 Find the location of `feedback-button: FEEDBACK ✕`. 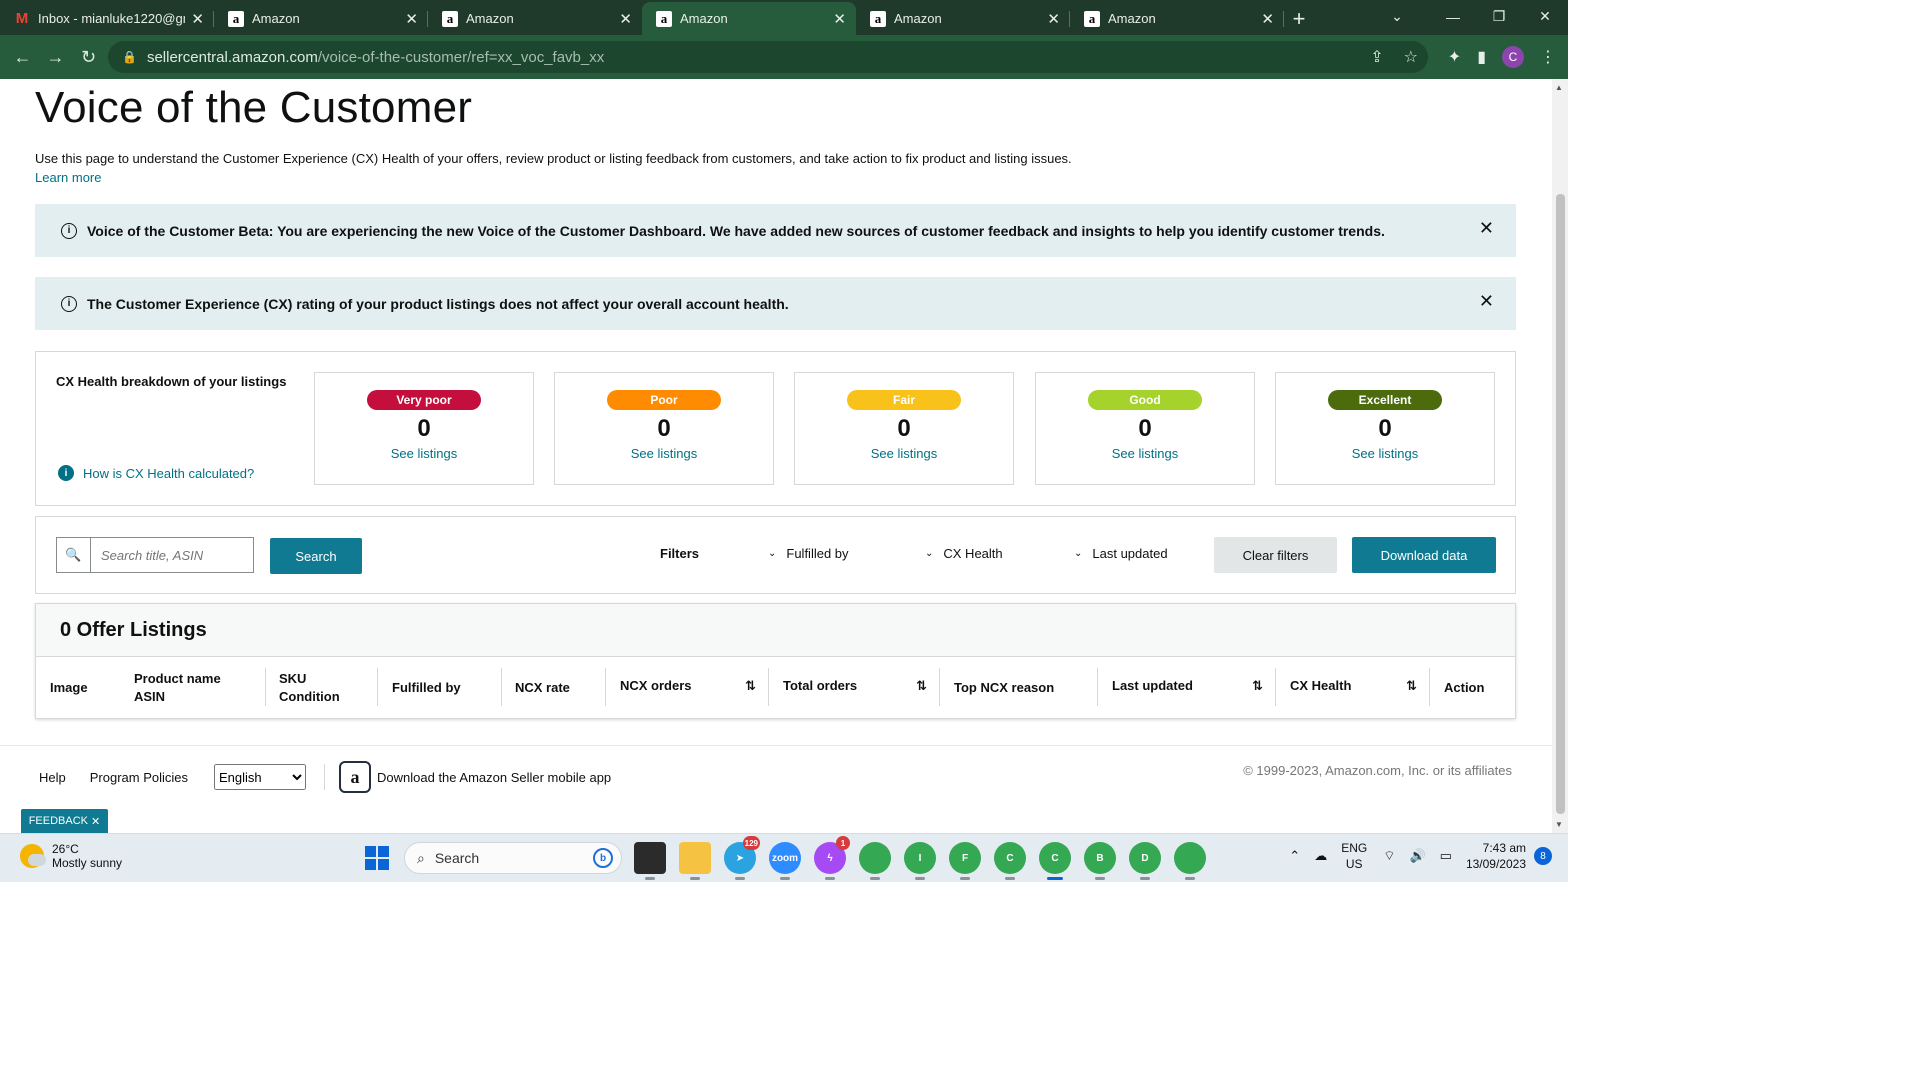

feedback-button: FEEDBACK ✕ is located at coordinates (64, 821).